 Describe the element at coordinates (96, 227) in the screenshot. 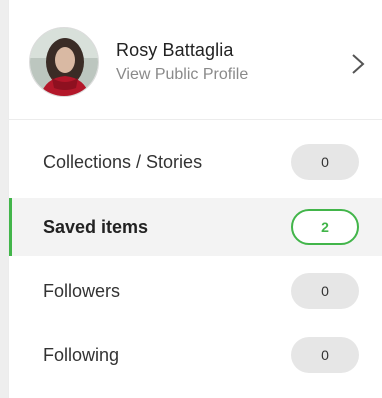

I see `menu-item-label: Saved items` at that location.